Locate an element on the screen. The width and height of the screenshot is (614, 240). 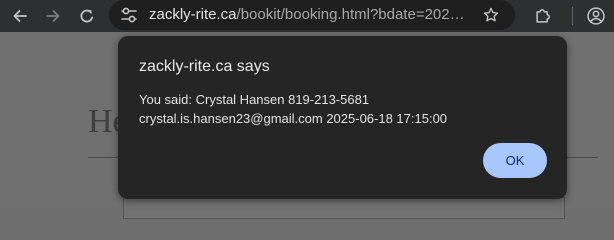
profile-avatar-icon is located at coordinates (596, 16).